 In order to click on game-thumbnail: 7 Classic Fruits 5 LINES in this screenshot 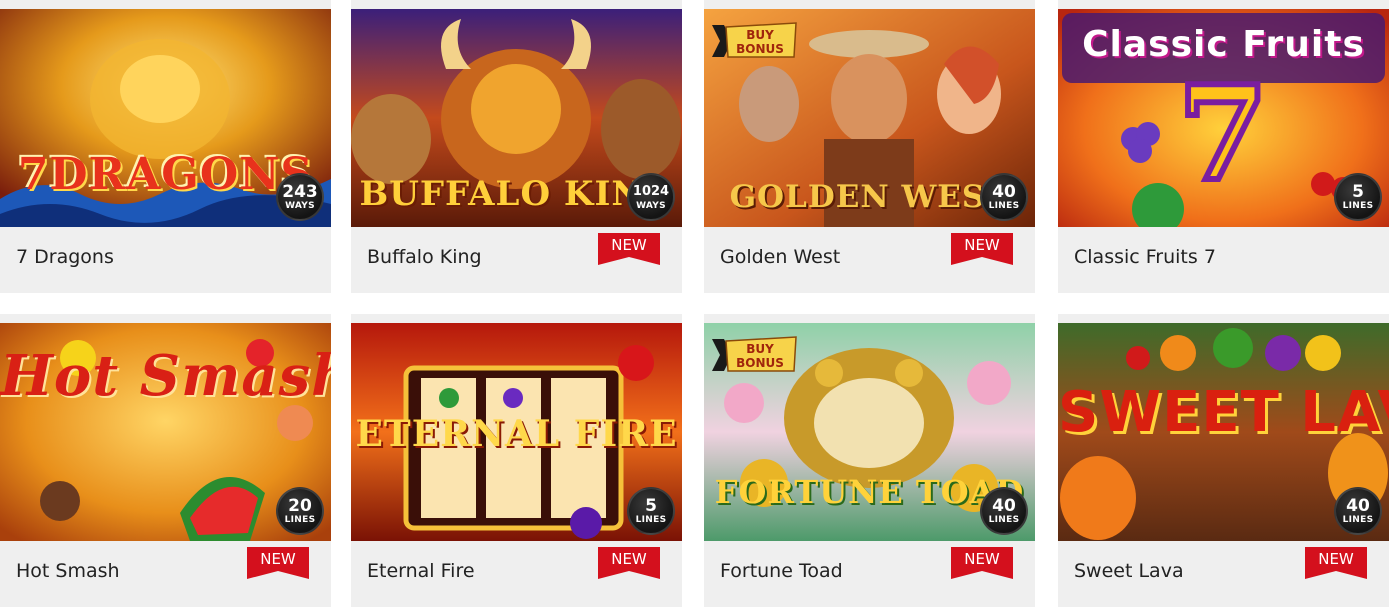, I will do `click(1223, 118)`.